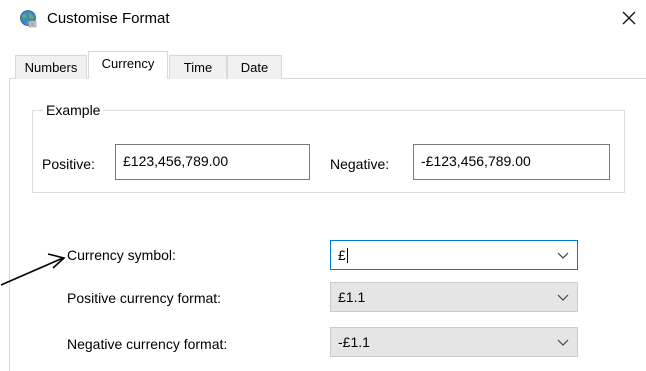 The image size is (646, 371). I want to click on tab-label: Numbers, so click(51, 67).